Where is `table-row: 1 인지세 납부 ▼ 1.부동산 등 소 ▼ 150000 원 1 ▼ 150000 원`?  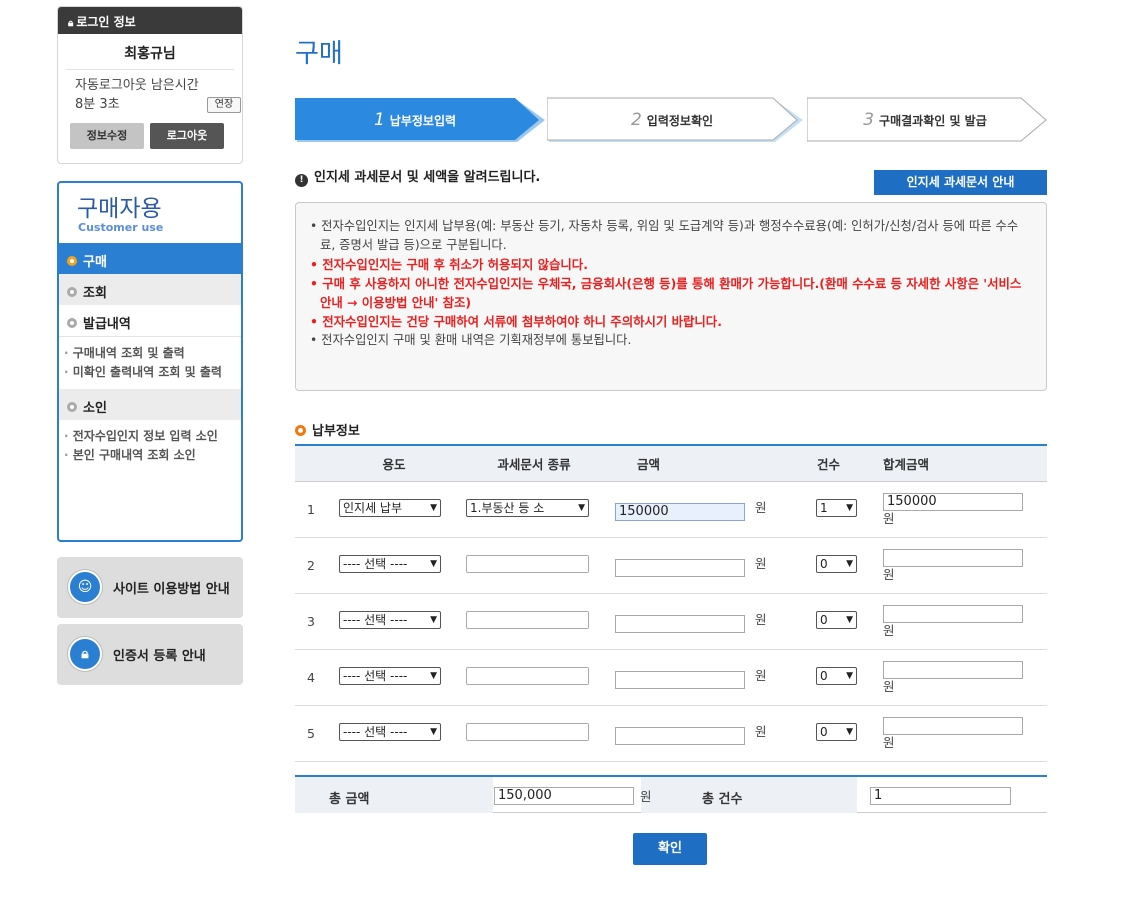 table-row: 1 인지세 납부 ▼ 1.부동산 등 소 ▼ 150000 원 1 ▼ 150000 원 is located at coordinates (671, 509).